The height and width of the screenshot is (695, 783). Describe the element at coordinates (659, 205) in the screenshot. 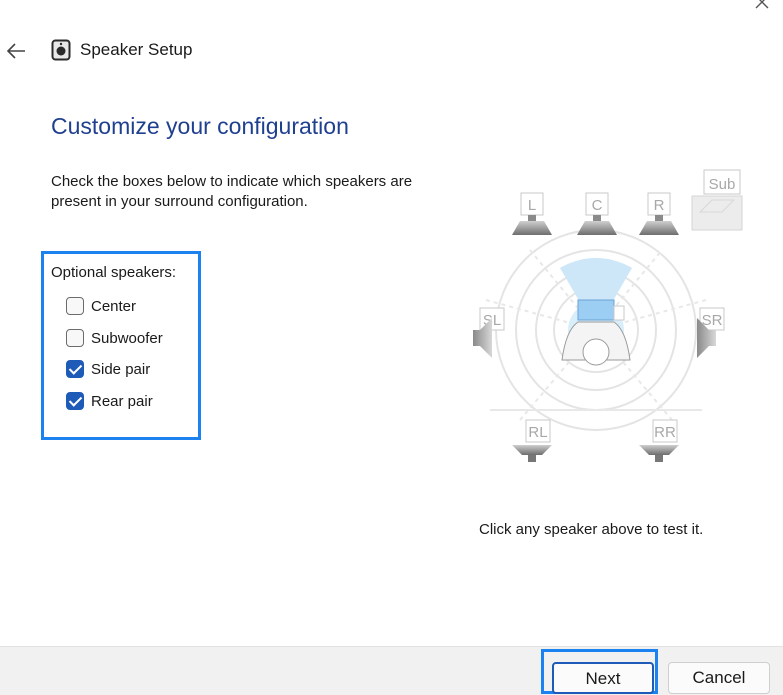

I see `speaker-label: R` at that location.